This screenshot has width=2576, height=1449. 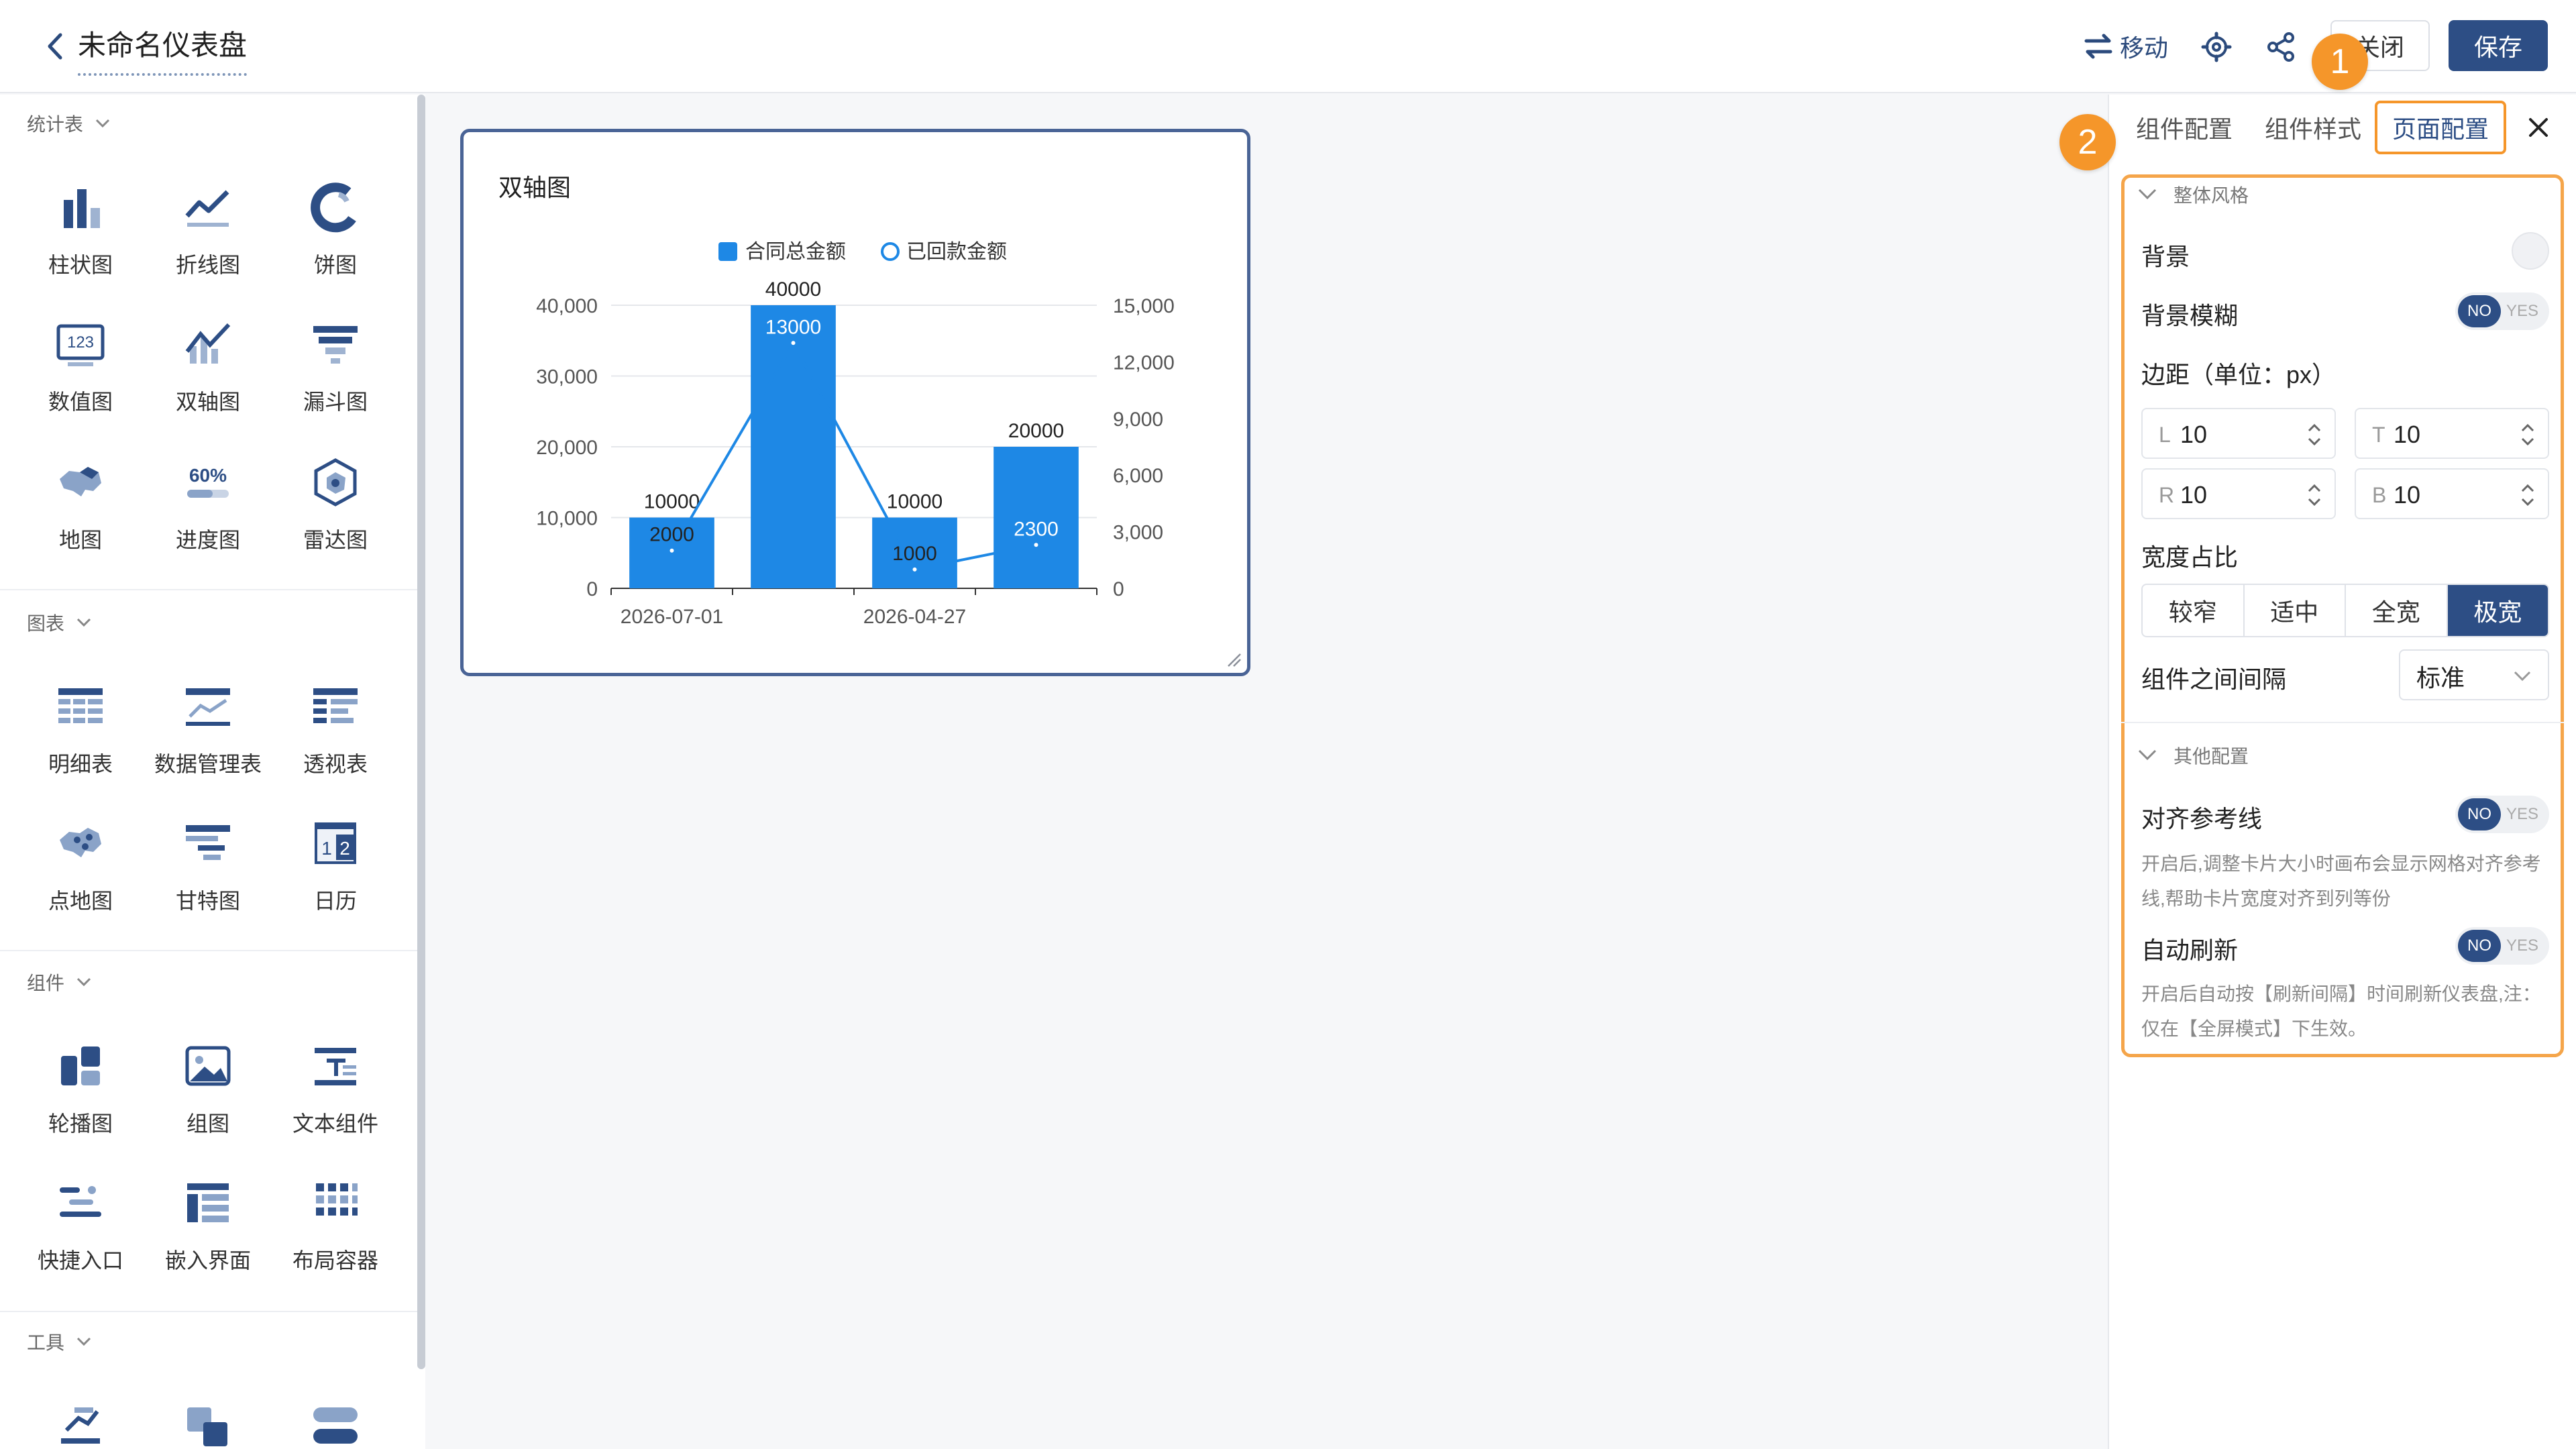 What do you see at coordinates (80, 497) in the screenshot?
I see `widget-map: 地图` at bounding box center [80, 497].